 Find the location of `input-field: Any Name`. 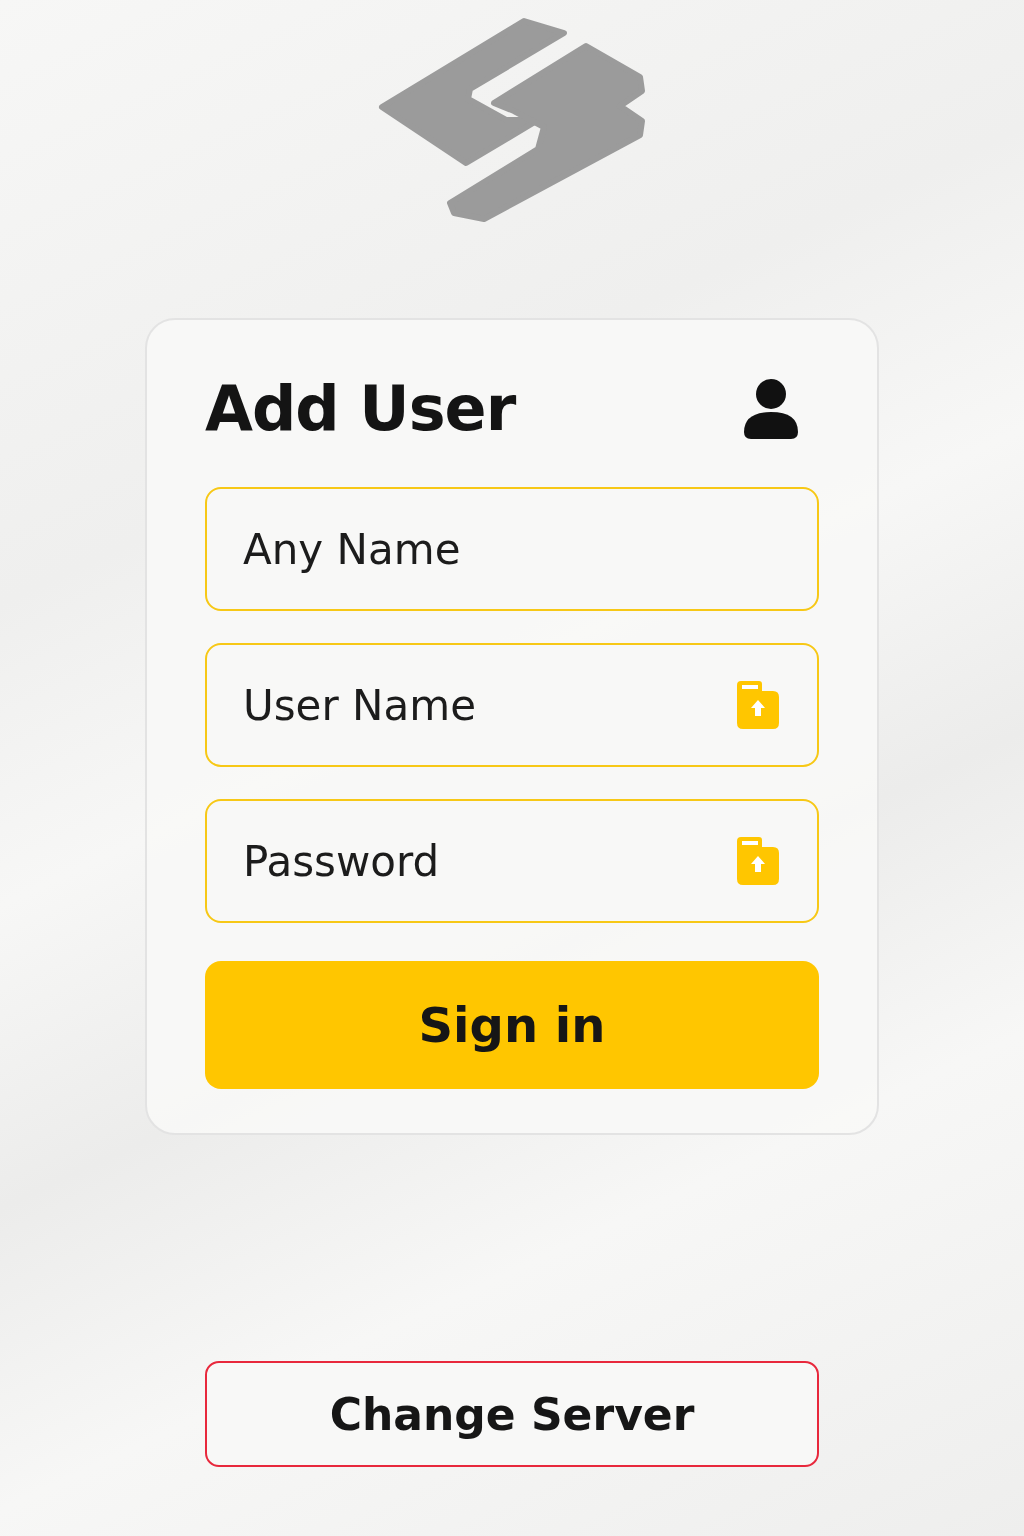

input-field: Any Name is located at coordinates (512, 549).